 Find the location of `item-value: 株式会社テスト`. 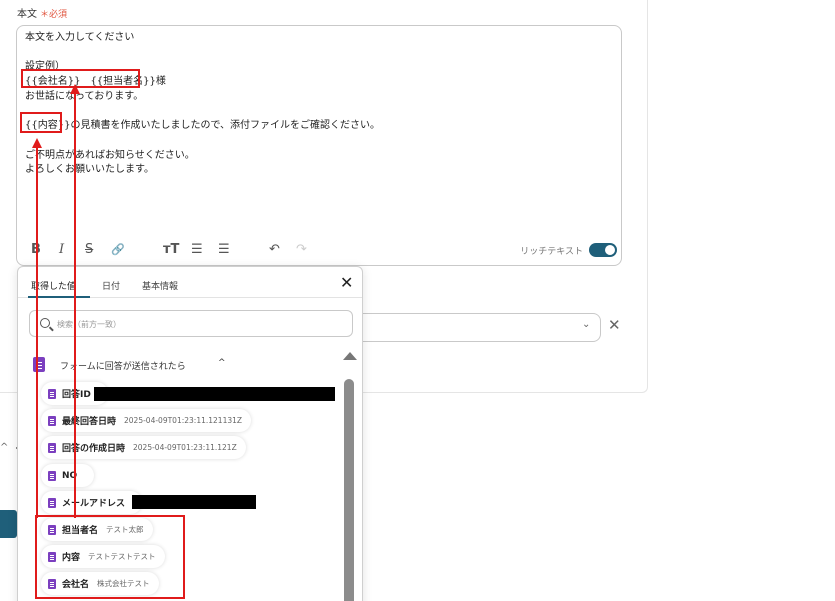

item-value: 株式会社テスト is located at coordinates (123, 583).